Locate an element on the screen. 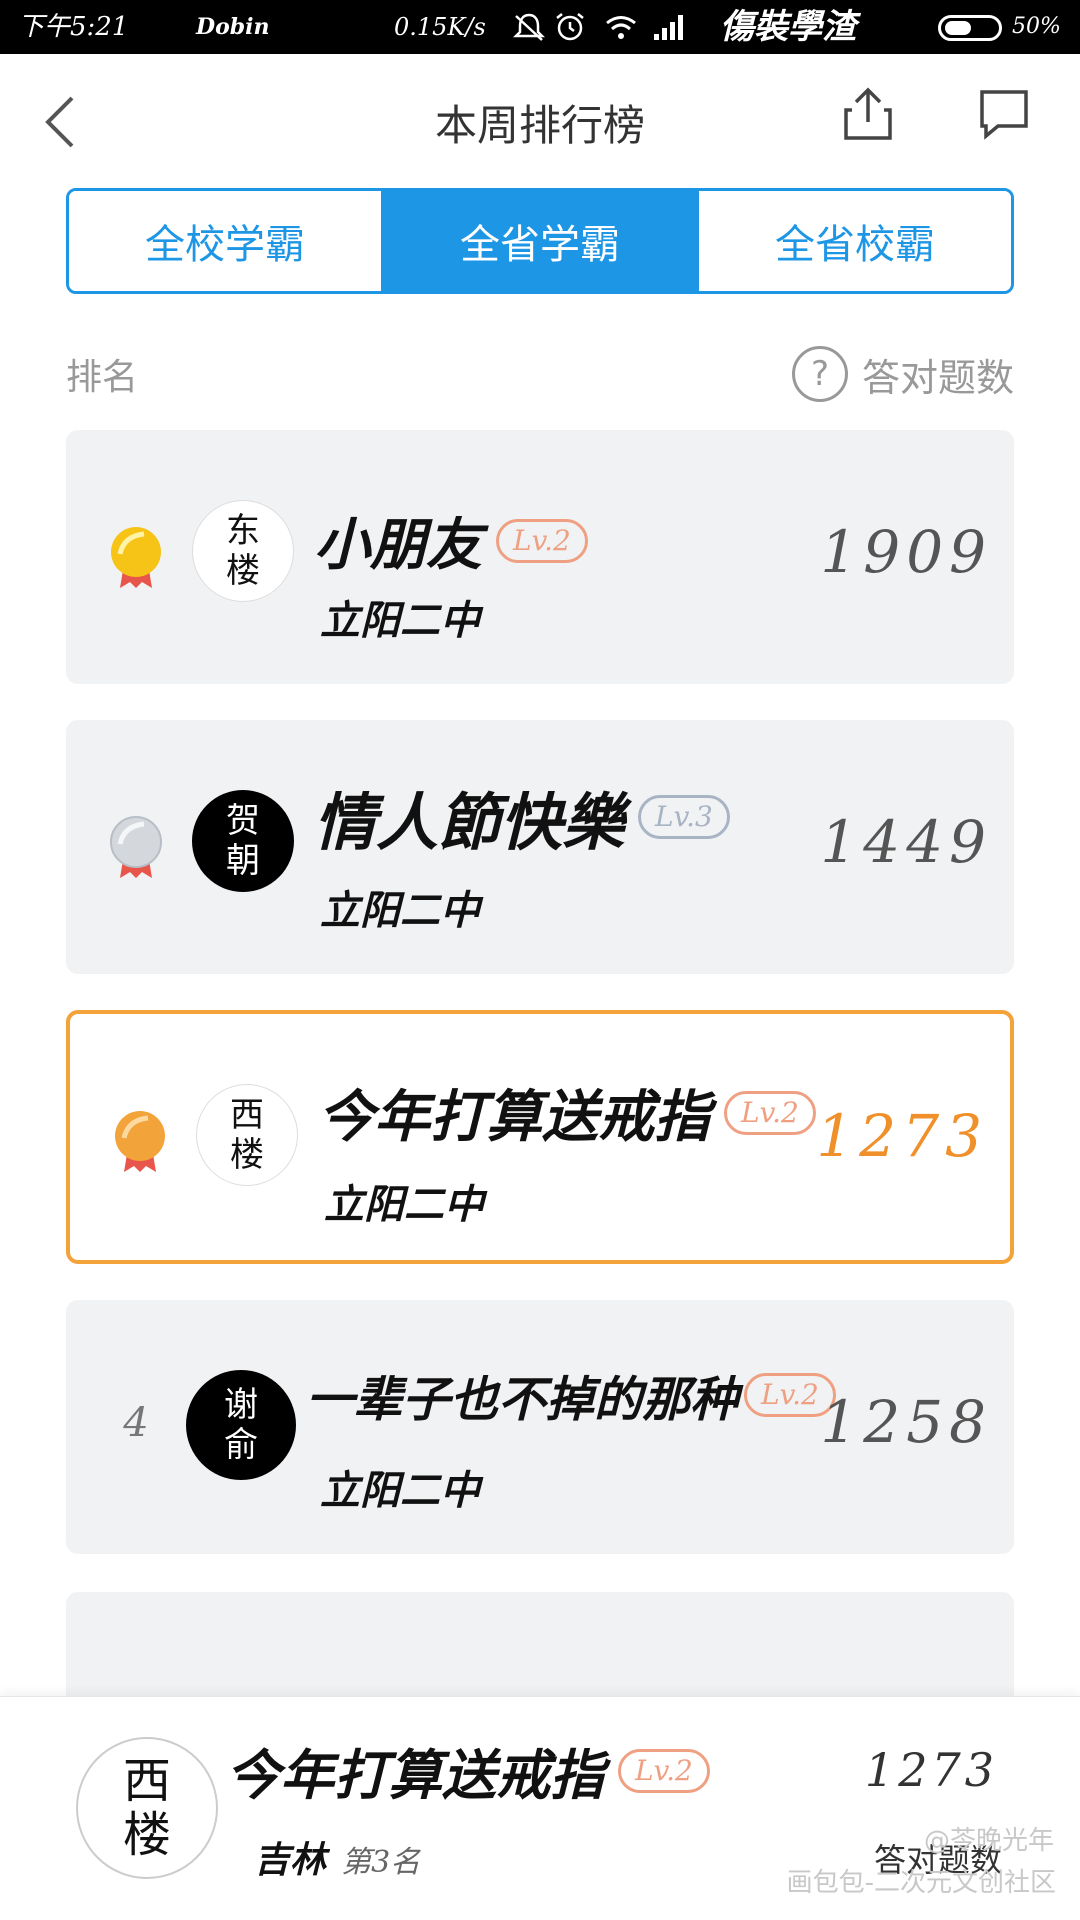  rank-row-2: 贺 朝 情人節快樂 Lv.3 立阳二中 1449 is located at coordinates (540, 847).